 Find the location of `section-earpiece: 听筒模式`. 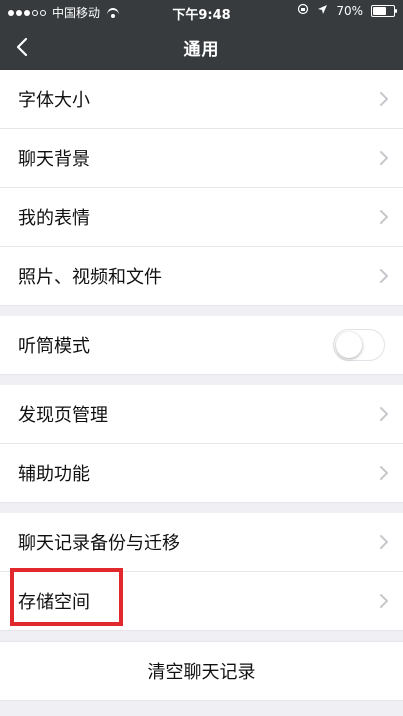

section-earpiece: 听筒模式 is located at coordinates (201, 345).